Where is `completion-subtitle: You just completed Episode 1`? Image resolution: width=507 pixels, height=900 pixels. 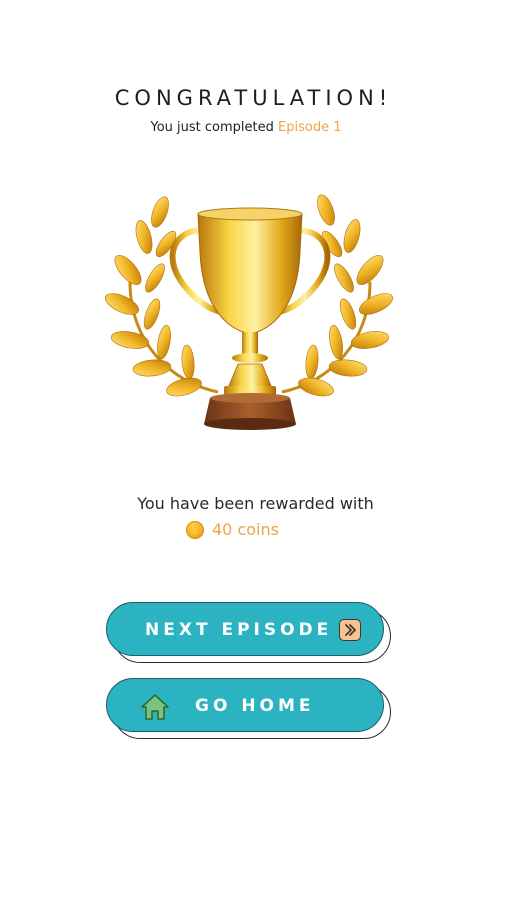 completion-subtitle: You just completed Episode 1 is located at coordinates (246, 127).